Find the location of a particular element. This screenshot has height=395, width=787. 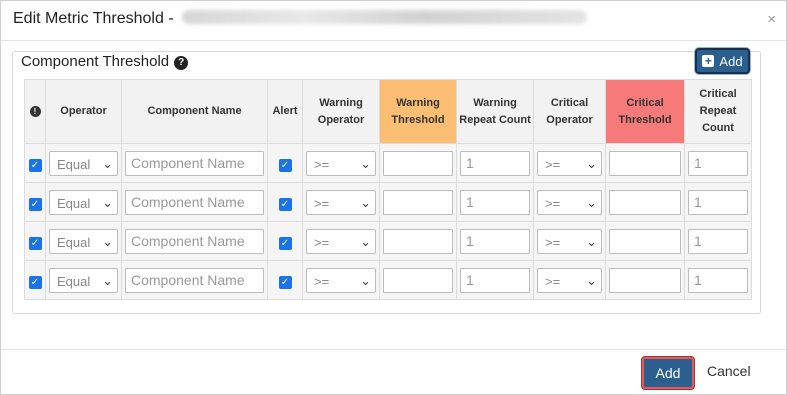

header-critical-threshold: Critical Threshold is located at coordinates (645, 111).